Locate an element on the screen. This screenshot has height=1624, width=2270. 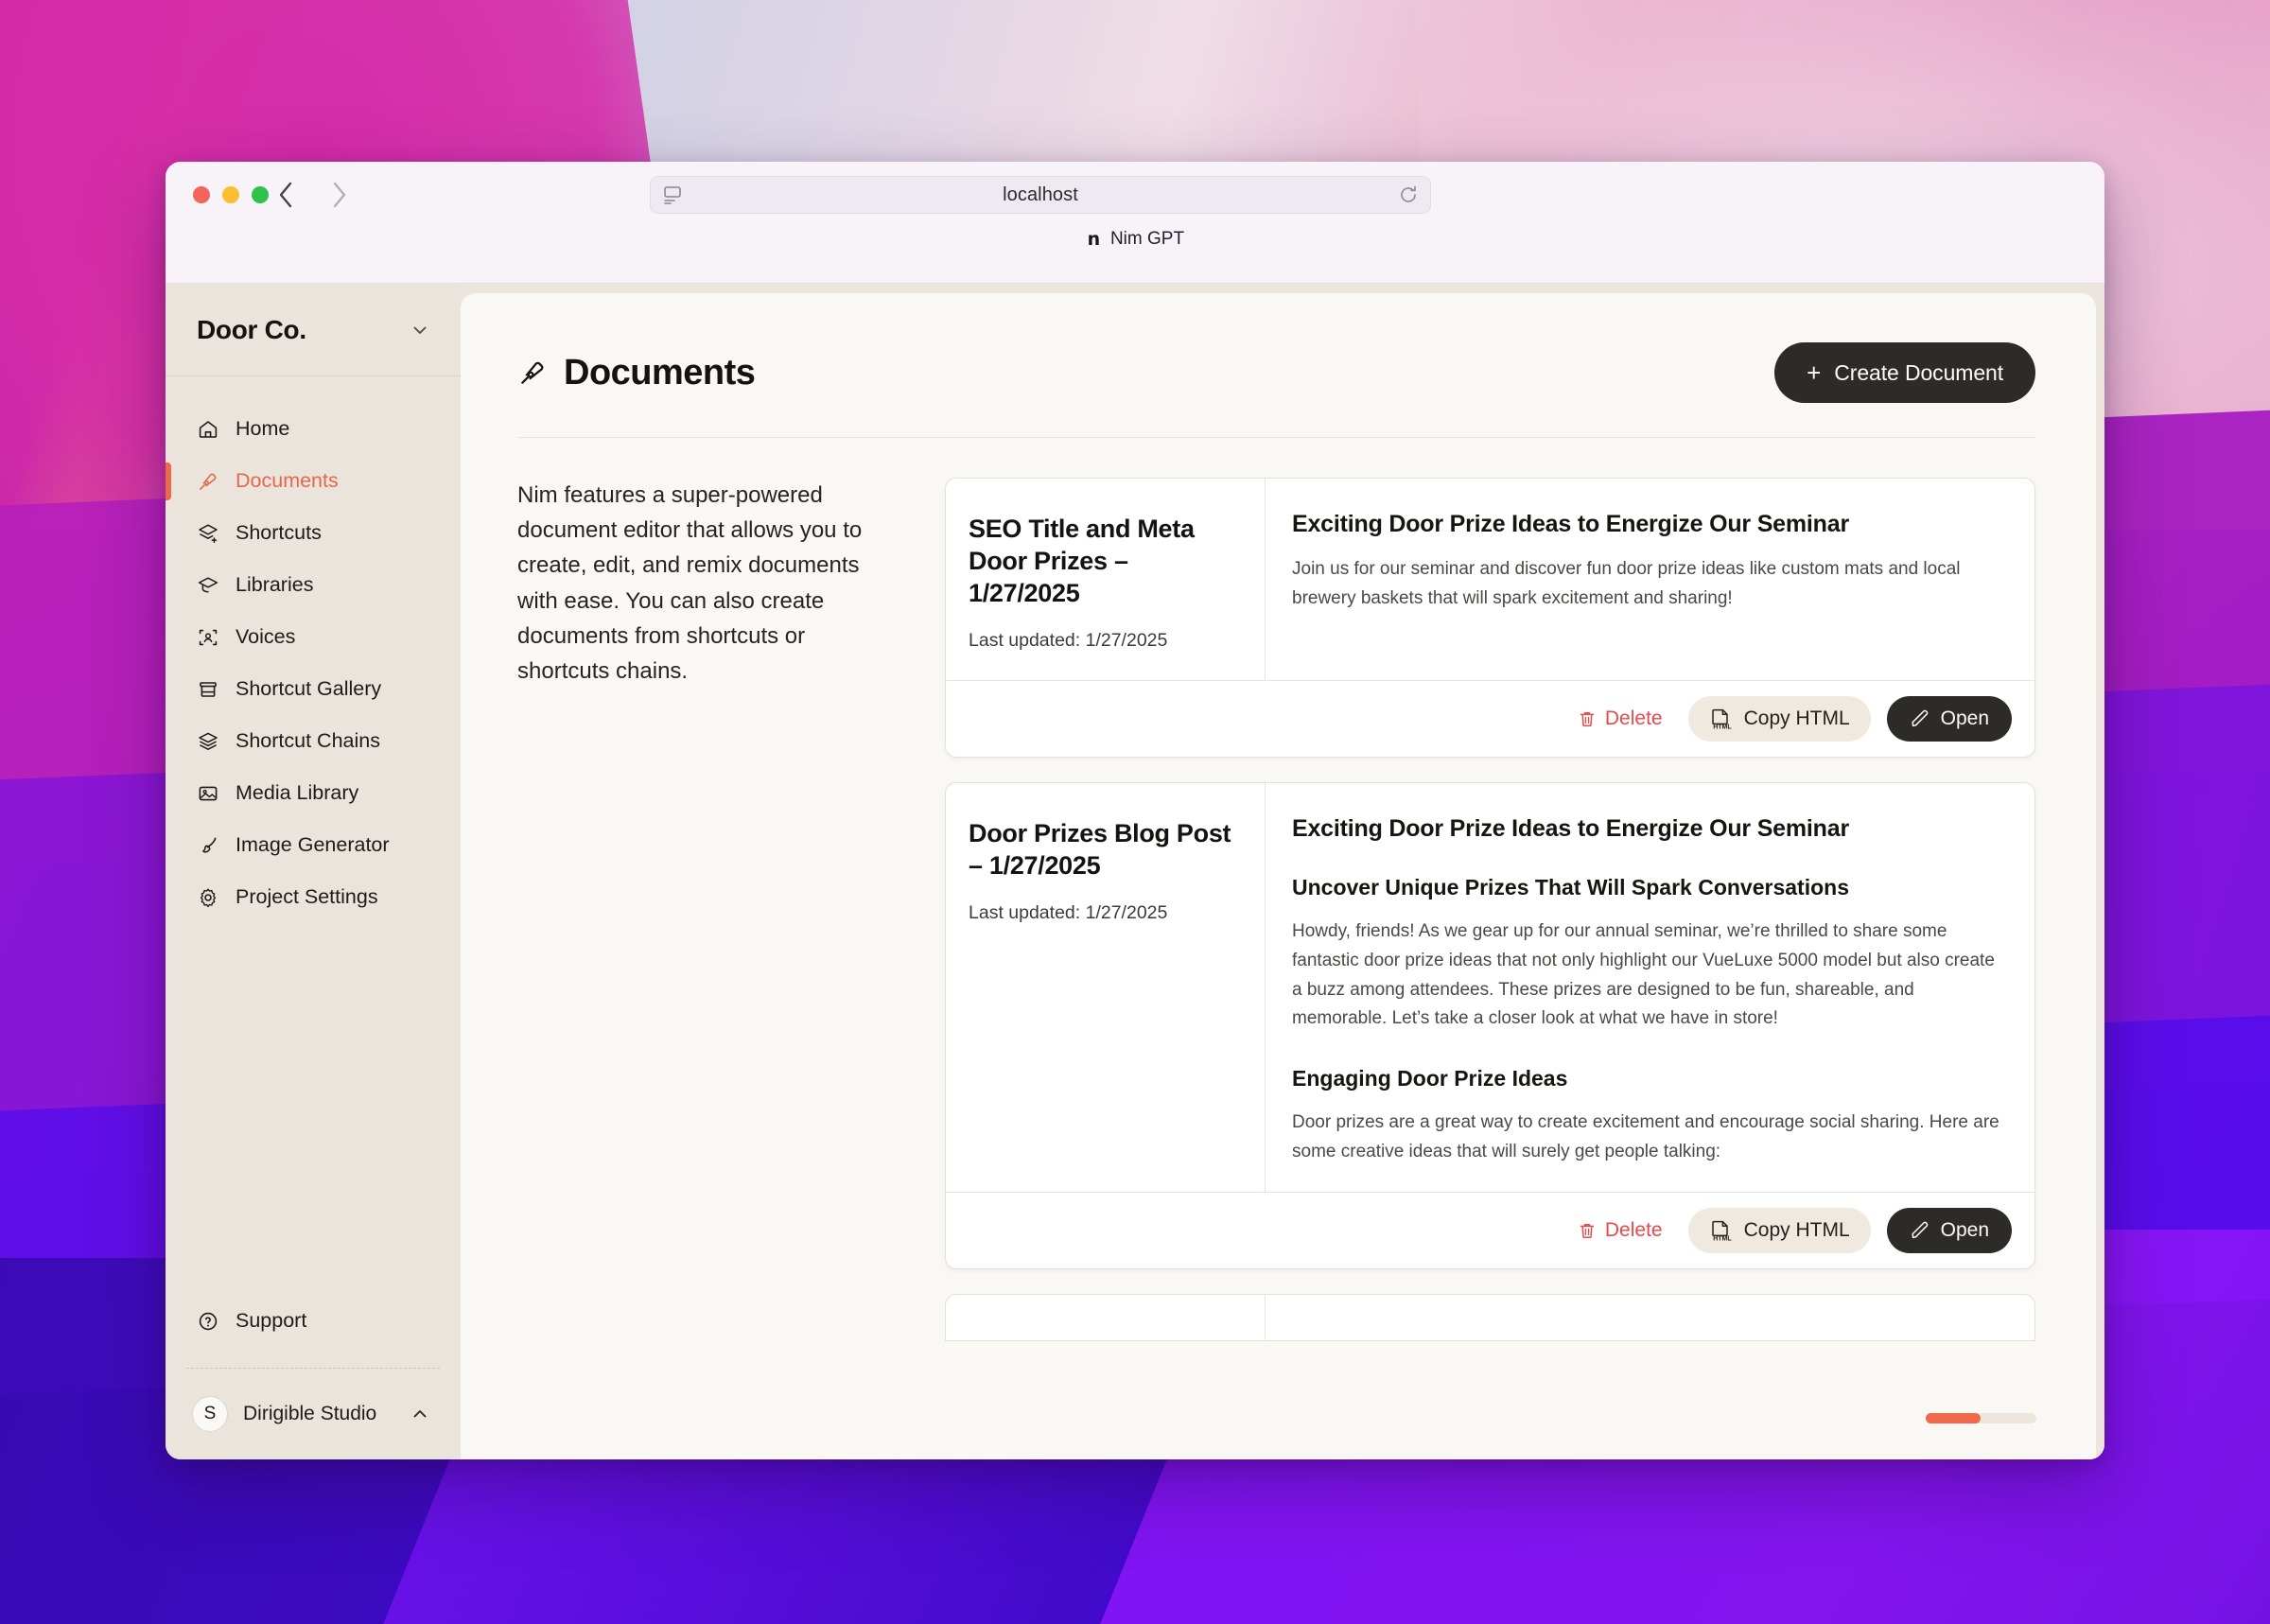
sidebar-item-libraries: Libraries is located at coordinates (313, 585).